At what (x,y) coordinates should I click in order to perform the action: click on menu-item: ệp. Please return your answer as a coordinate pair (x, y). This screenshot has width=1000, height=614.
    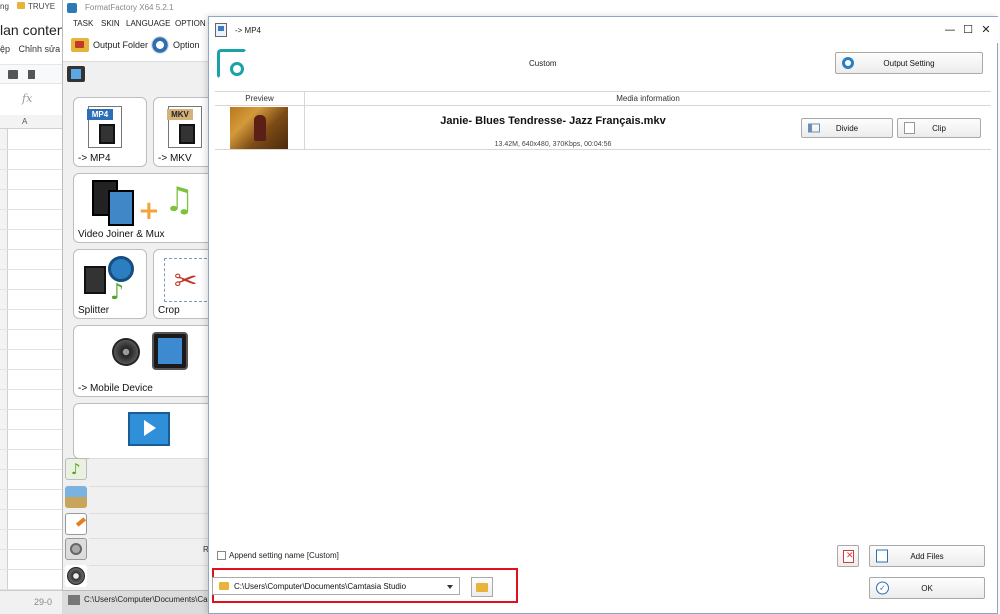
    Looking at the image, I should click on (5, 49).